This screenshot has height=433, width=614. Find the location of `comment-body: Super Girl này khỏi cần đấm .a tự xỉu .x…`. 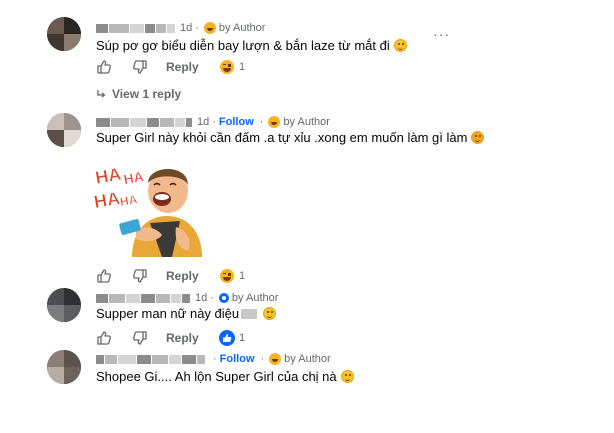

comment-body: Super Girl này khỏi cần đấm .a tự xỉu .x… is located at coordinates (282, 137).